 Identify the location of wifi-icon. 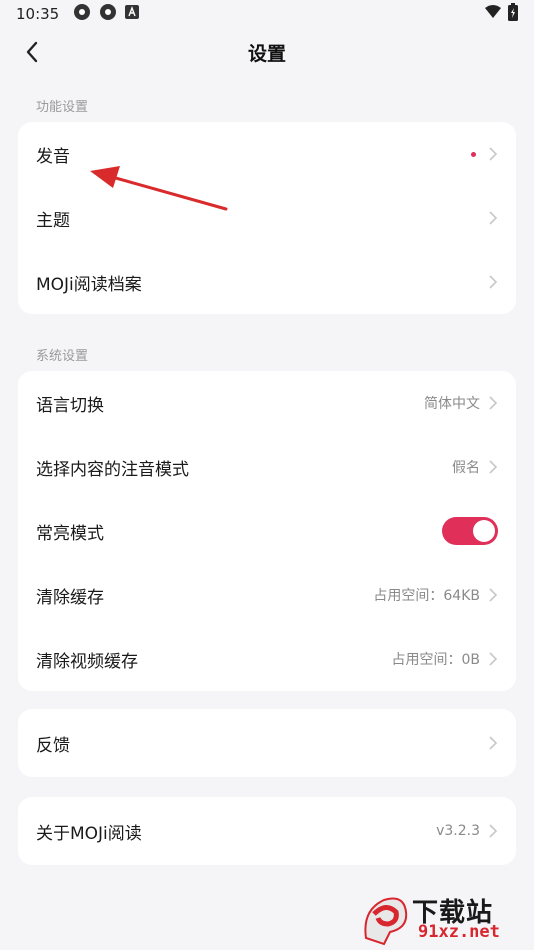
(493, 14).